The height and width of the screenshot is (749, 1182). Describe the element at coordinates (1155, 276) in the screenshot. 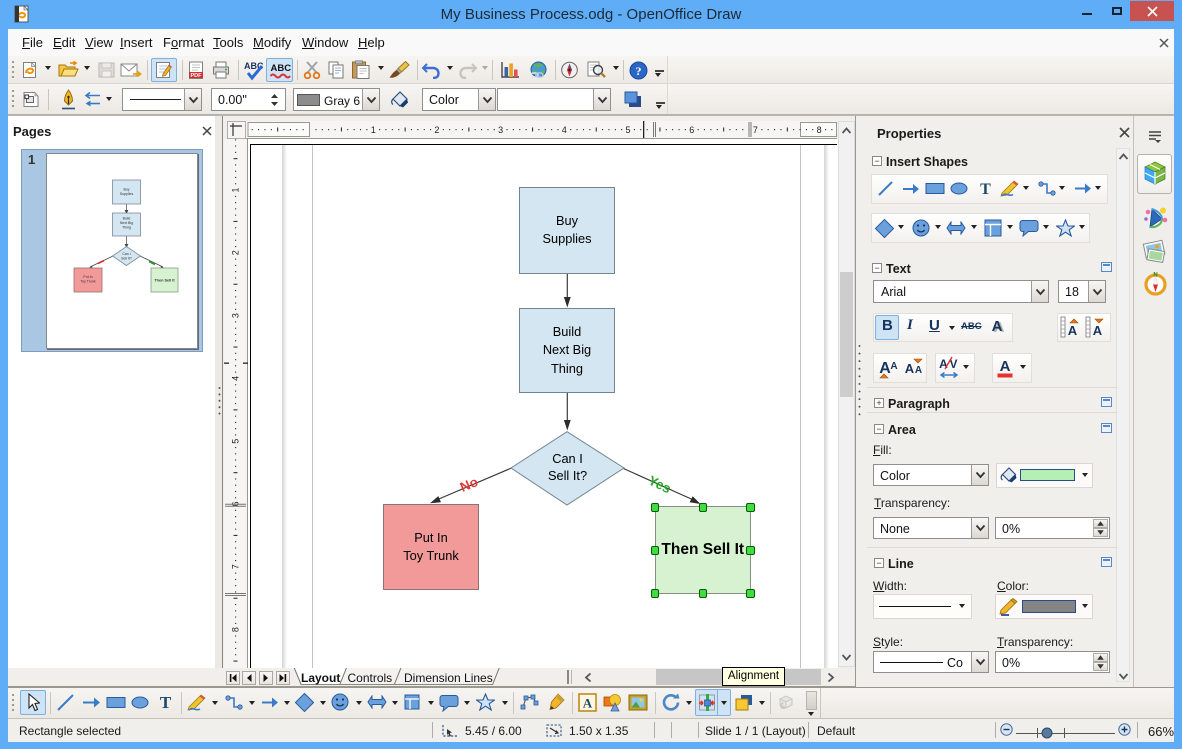

I see `svg-text: N` at that location.